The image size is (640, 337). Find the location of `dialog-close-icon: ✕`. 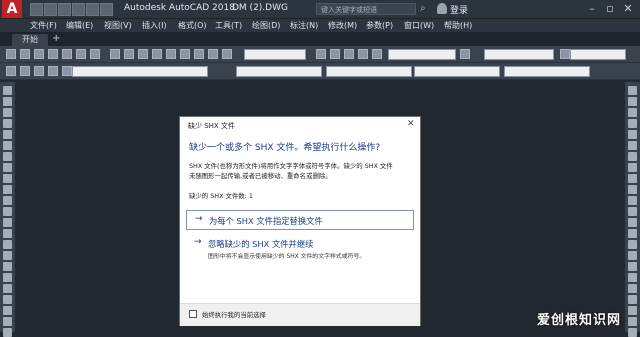

dialog-close-icon: ✕ is located at coordinates (411, 124).